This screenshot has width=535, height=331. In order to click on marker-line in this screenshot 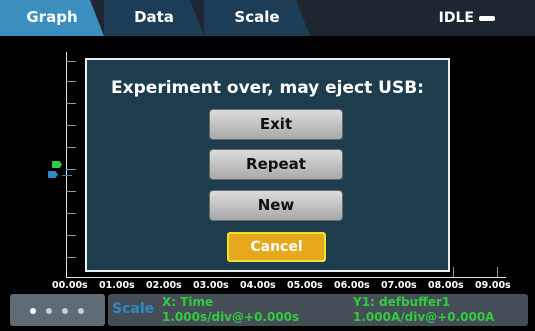, I will do `click(67, 175)`.